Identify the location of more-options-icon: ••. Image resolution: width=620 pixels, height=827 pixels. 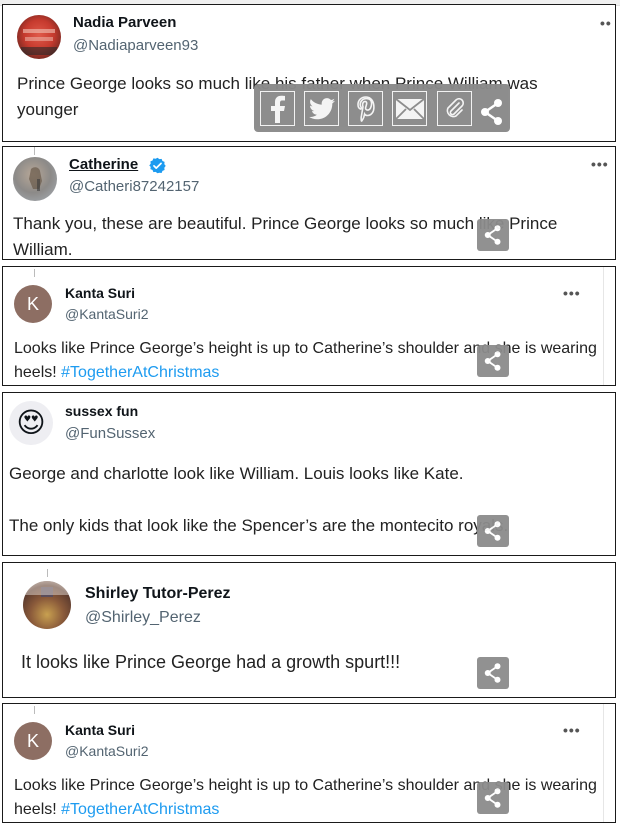
(606, 23).